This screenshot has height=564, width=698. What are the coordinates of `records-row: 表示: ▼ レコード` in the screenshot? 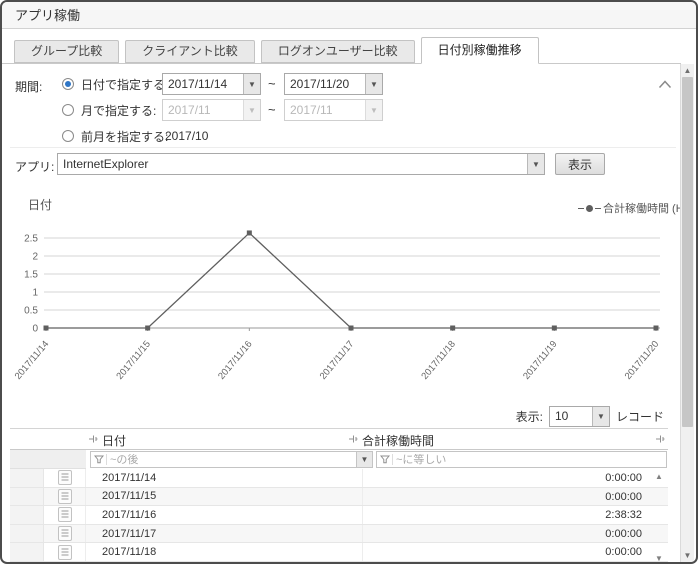 It's located at (590, 416).